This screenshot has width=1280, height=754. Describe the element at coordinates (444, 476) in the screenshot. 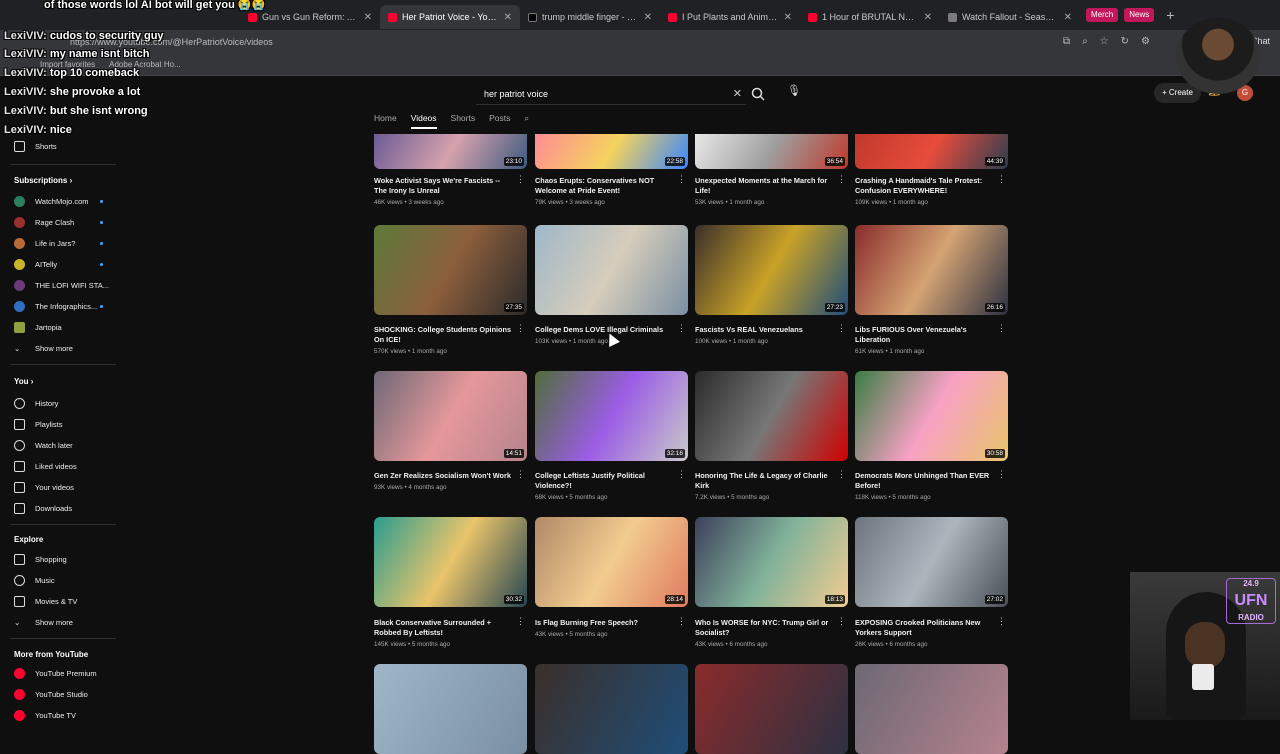

I see `video-title: Gen Zer Realizes Socialism Won't Work` at that location.